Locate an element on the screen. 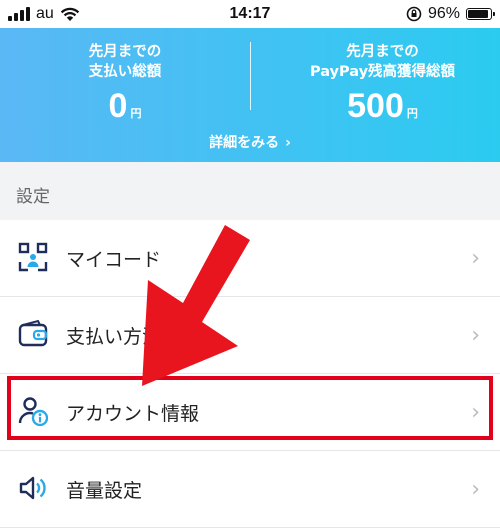 The width and height of the screenshot is (500, 528). balance-earned-amount-row: 500 円 is located at coordinates (382, 110).